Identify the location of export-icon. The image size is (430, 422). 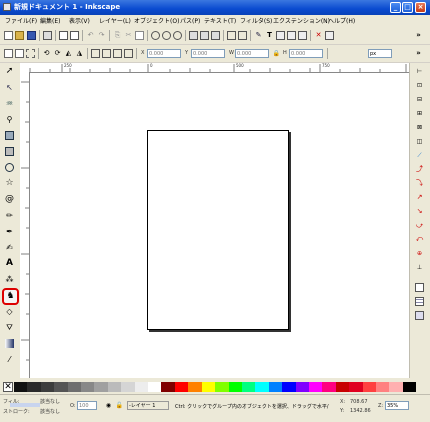
(74, 35).